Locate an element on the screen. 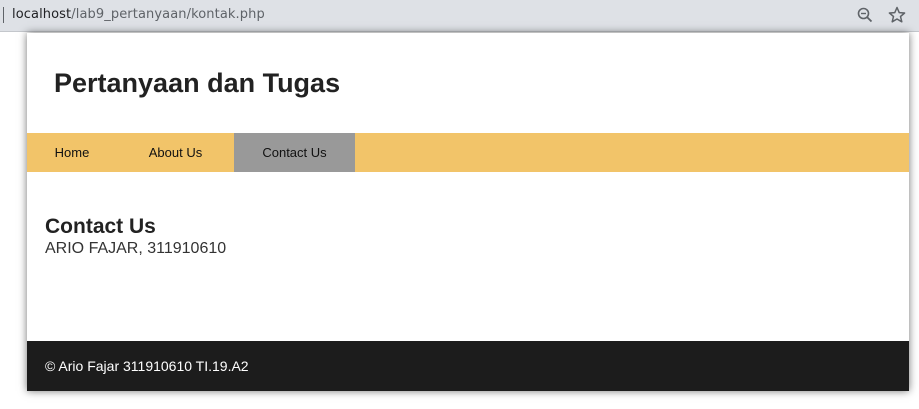  url-path: /lab9_pertanyaan/kontak.php is located at coordinates (168, 14).